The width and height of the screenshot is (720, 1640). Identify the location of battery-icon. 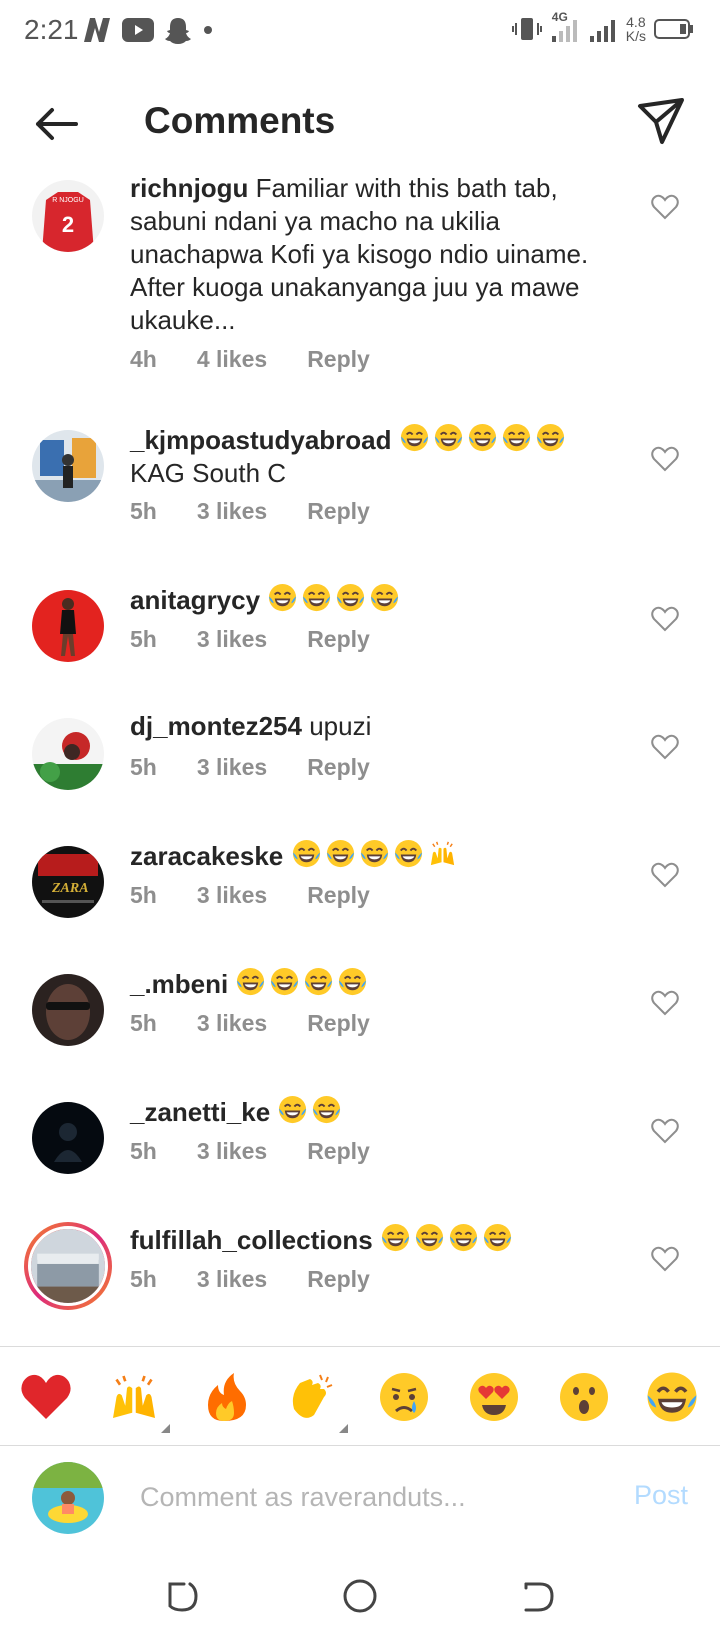
(673, 29).